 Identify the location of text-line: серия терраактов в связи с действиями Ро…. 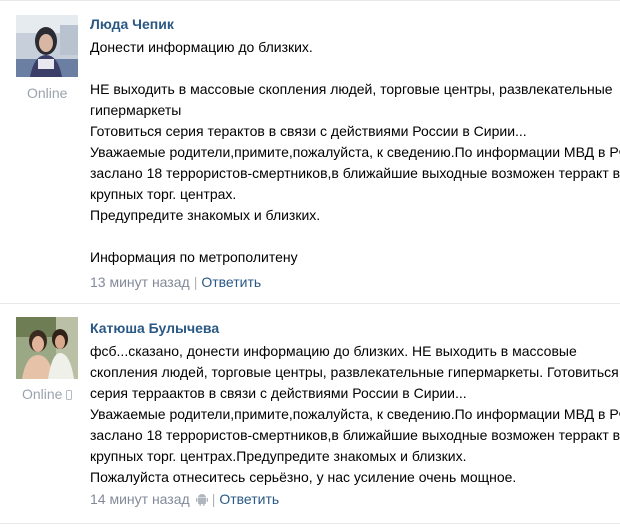
(278, 393).